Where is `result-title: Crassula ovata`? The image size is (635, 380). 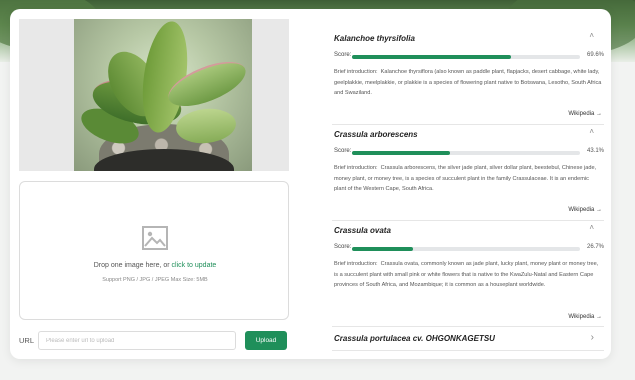 result-title: Crassula ovata is located at coordinates (362, 230).